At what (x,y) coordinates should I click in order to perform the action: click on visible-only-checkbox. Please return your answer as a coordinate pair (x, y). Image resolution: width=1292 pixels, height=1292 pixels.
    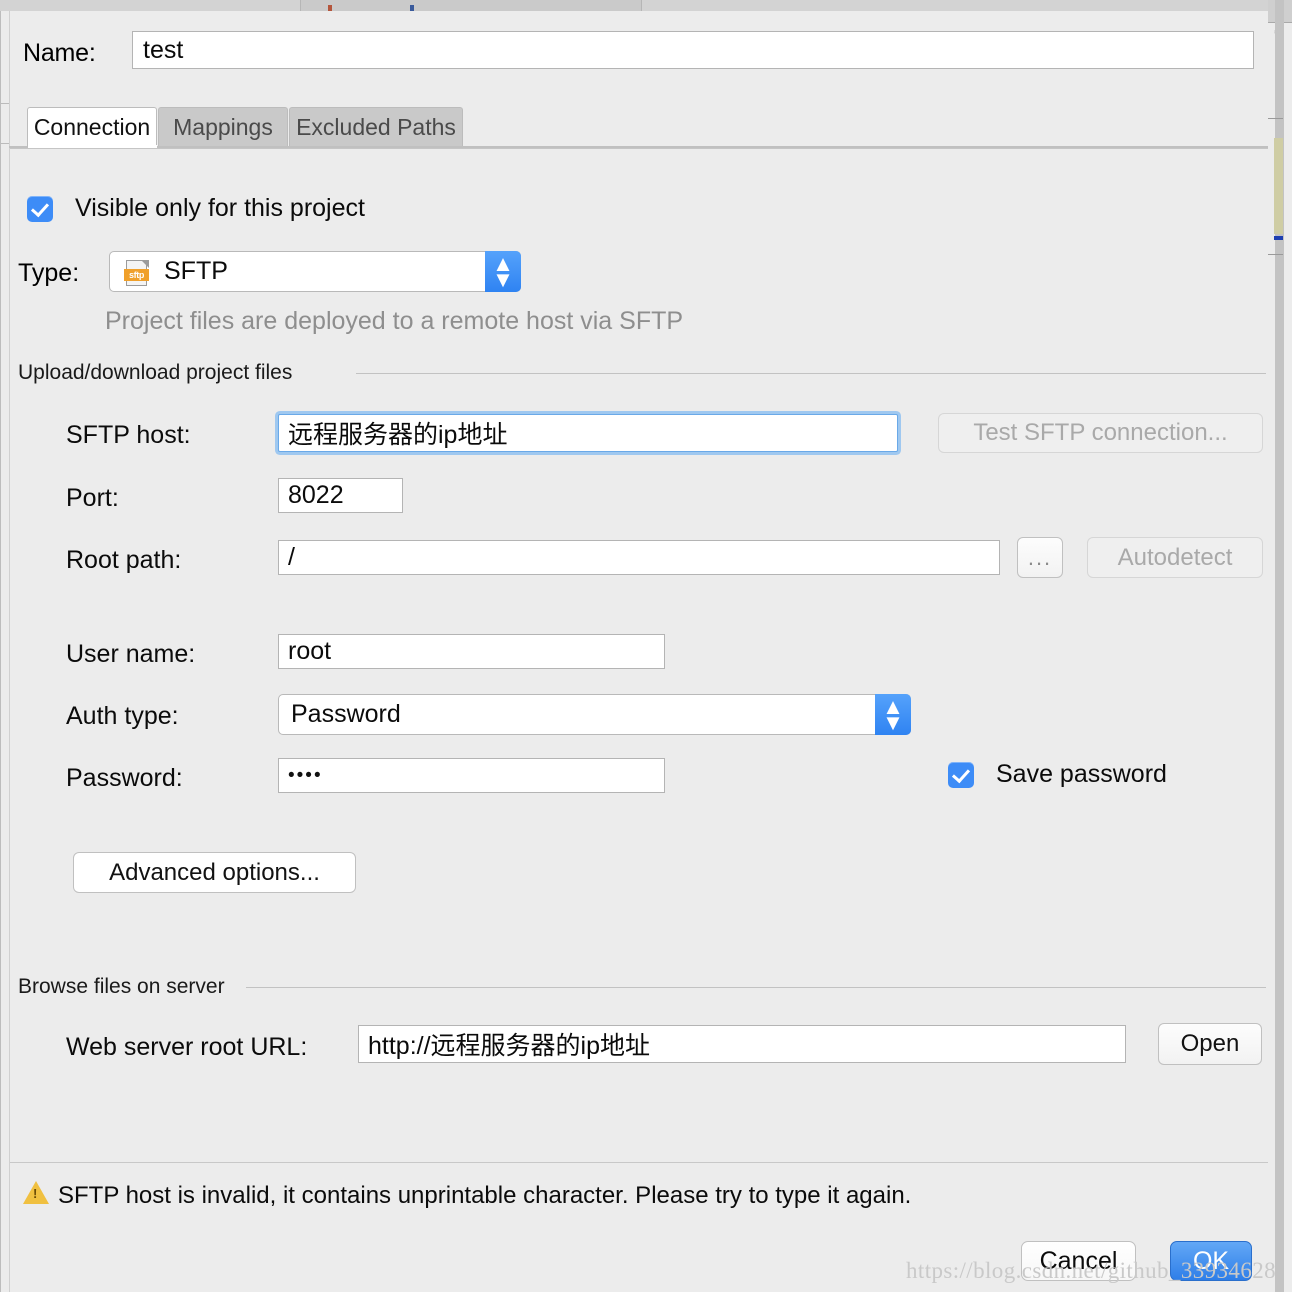
    Looking at the image, I should click on (40, 208).